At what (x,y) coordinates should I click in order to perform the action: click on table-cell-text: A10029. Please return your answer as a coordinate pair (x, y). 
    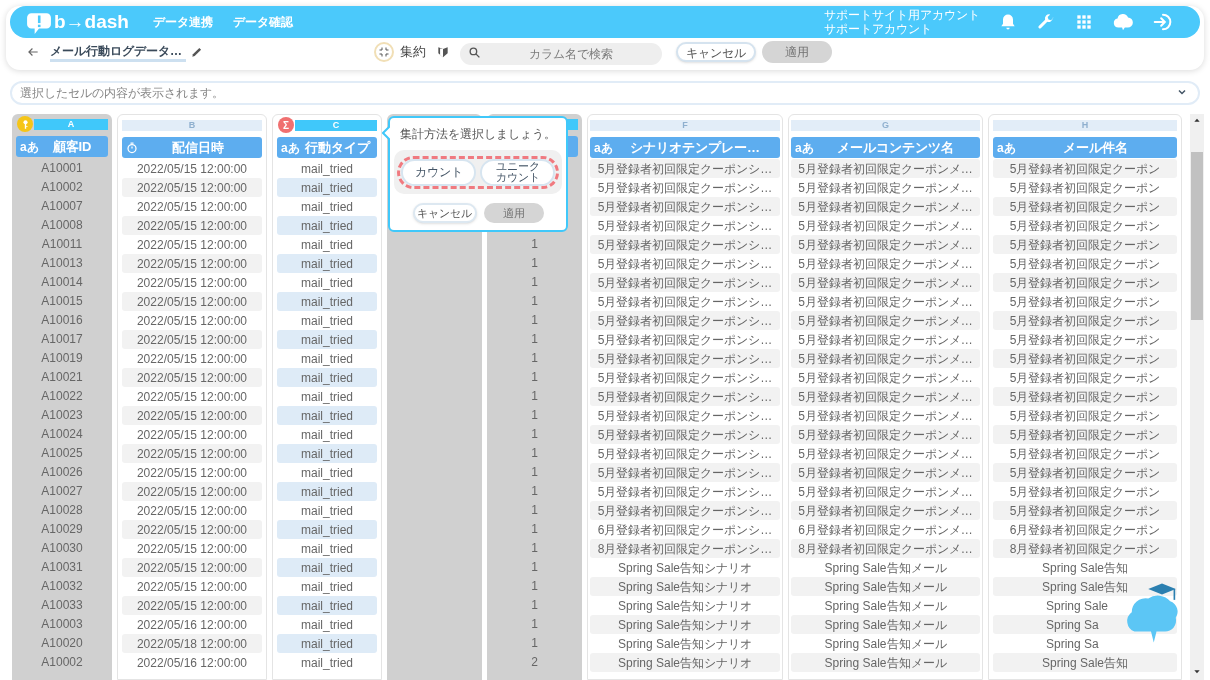
    Looking at the image, I should click on (62, 529).